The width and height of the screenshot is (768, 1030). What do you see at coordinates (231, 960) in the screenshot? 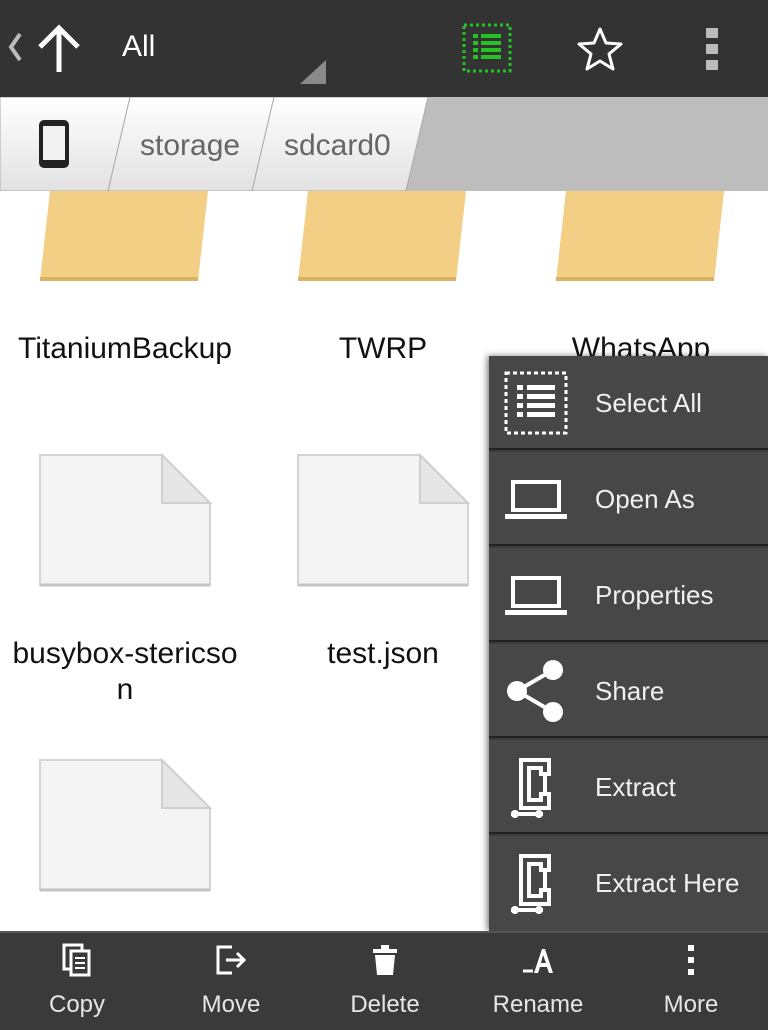
I see `move-icon` at bounding box center [231, 960].